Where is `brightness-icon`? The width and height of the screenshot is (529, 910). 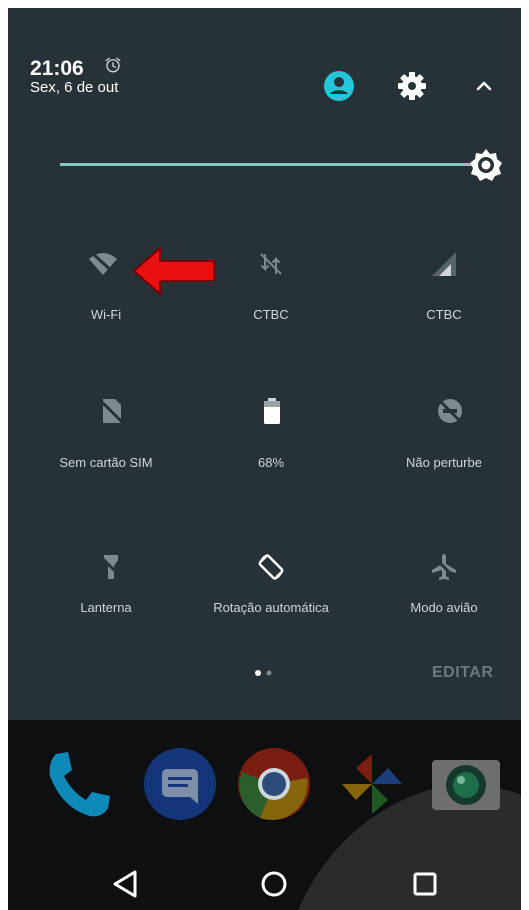 brightness-icon is located at coordinates (486, 165).